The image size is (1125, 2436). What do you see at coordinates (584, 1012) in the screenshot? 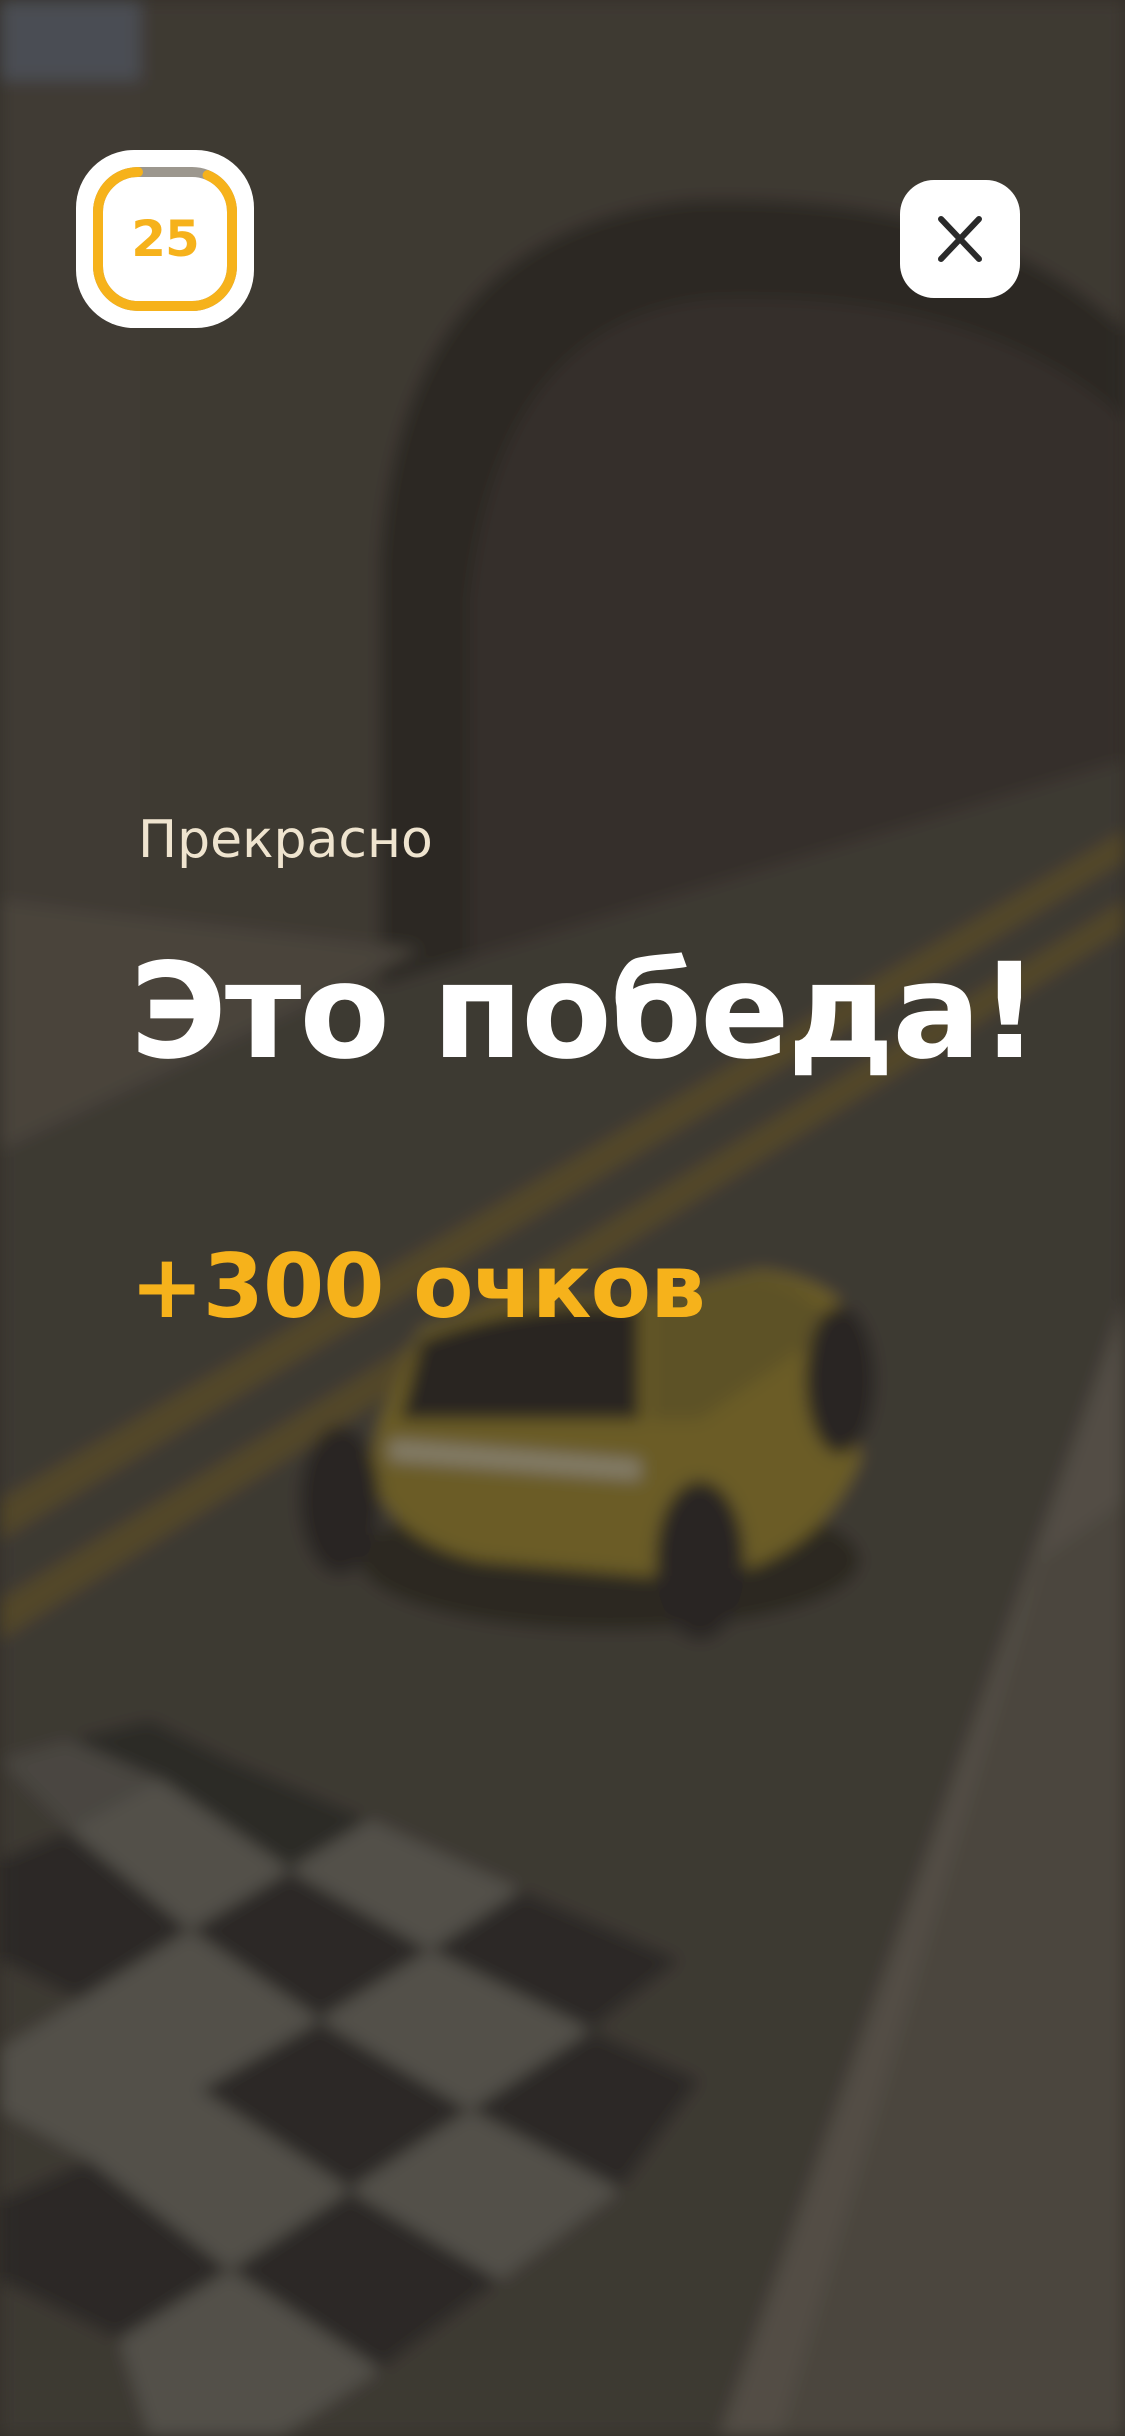
I see `result-title: Это победа!` at bounding box center [584, 1012].